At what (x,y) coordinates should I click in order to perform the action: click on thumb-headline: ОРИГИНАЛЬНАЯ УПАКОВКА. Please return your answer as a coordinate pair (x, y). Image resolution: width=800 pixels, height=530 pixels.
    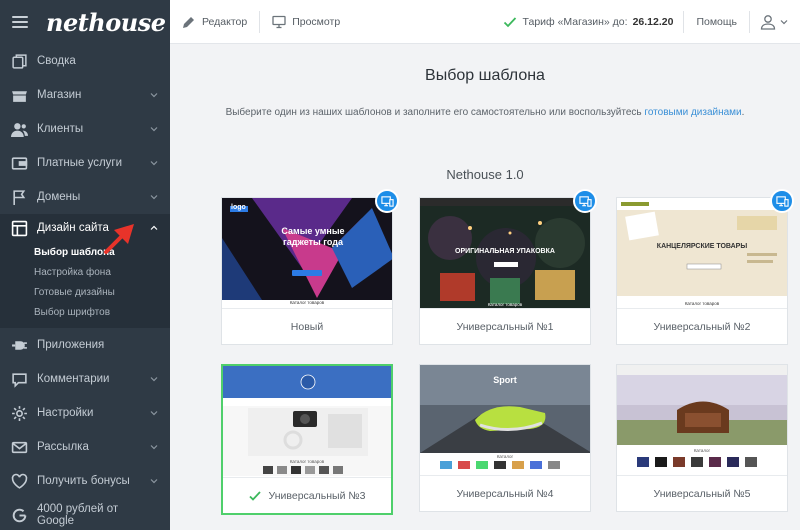
    Looking at the image, I should click on (505, 251).